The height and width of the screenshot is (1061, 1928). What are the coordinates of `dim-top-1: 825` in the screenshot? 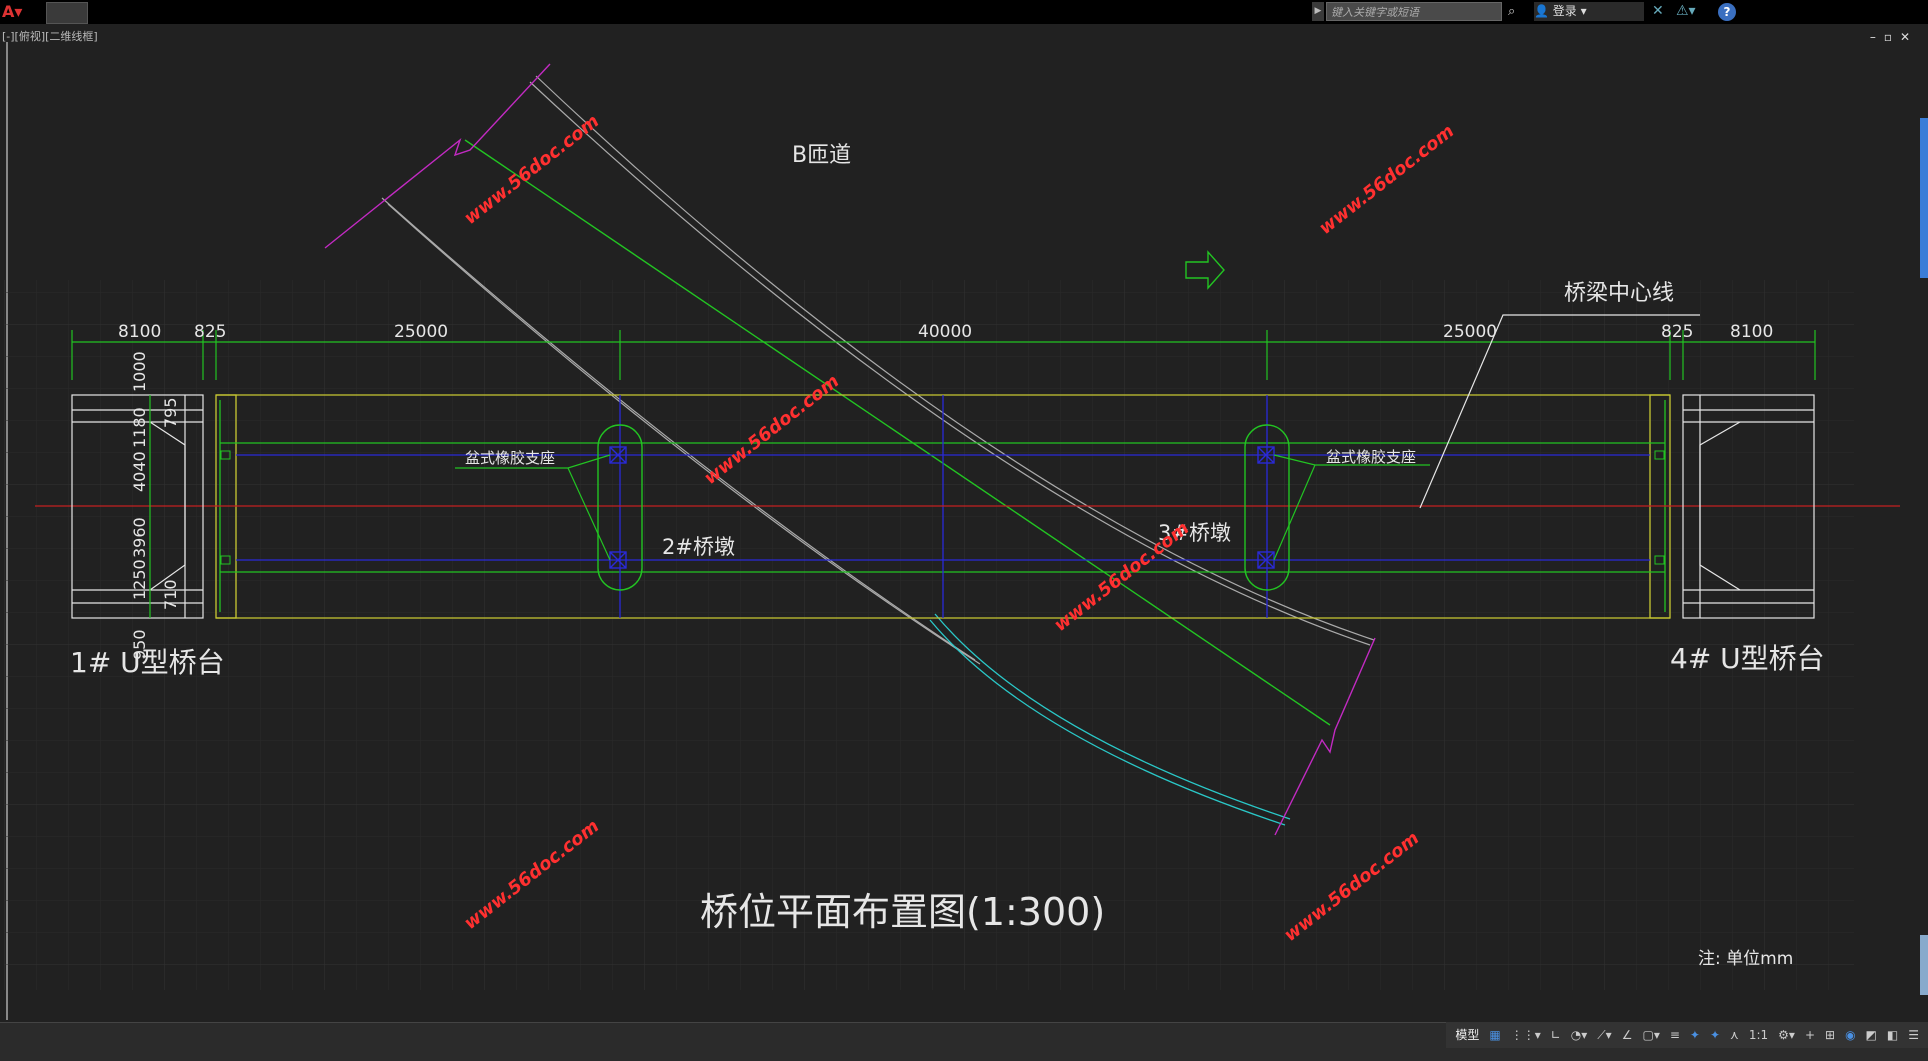 It's located at (210, 332).